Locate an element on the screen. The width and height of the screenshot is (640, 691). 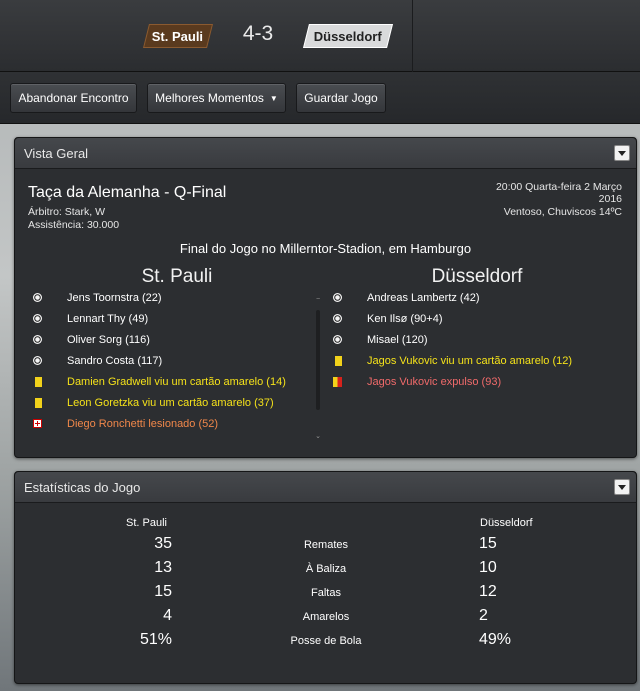
stats-collapse-icon is located at coordinates (622, 487).